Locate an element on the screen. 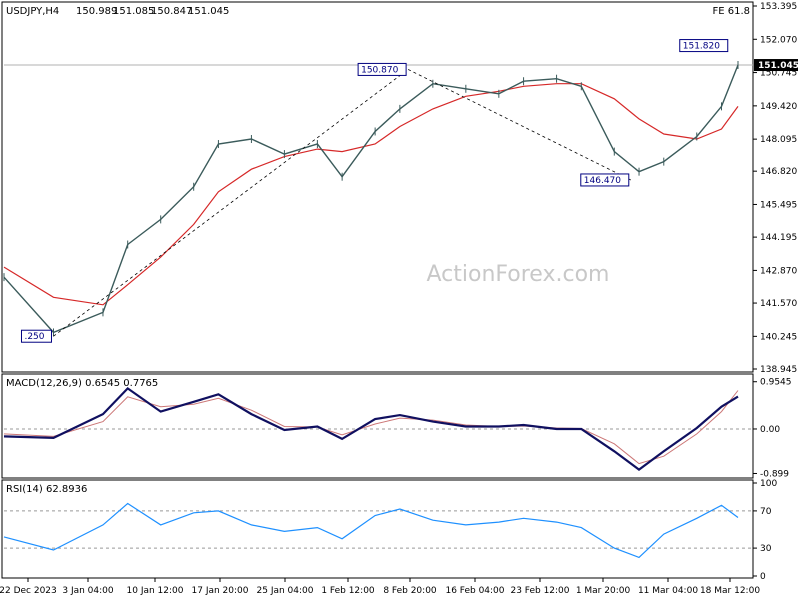 The width and height of the screenshot is (800, 604). macd-tick-label: 0.9545 is located at coordinates (776, 383).